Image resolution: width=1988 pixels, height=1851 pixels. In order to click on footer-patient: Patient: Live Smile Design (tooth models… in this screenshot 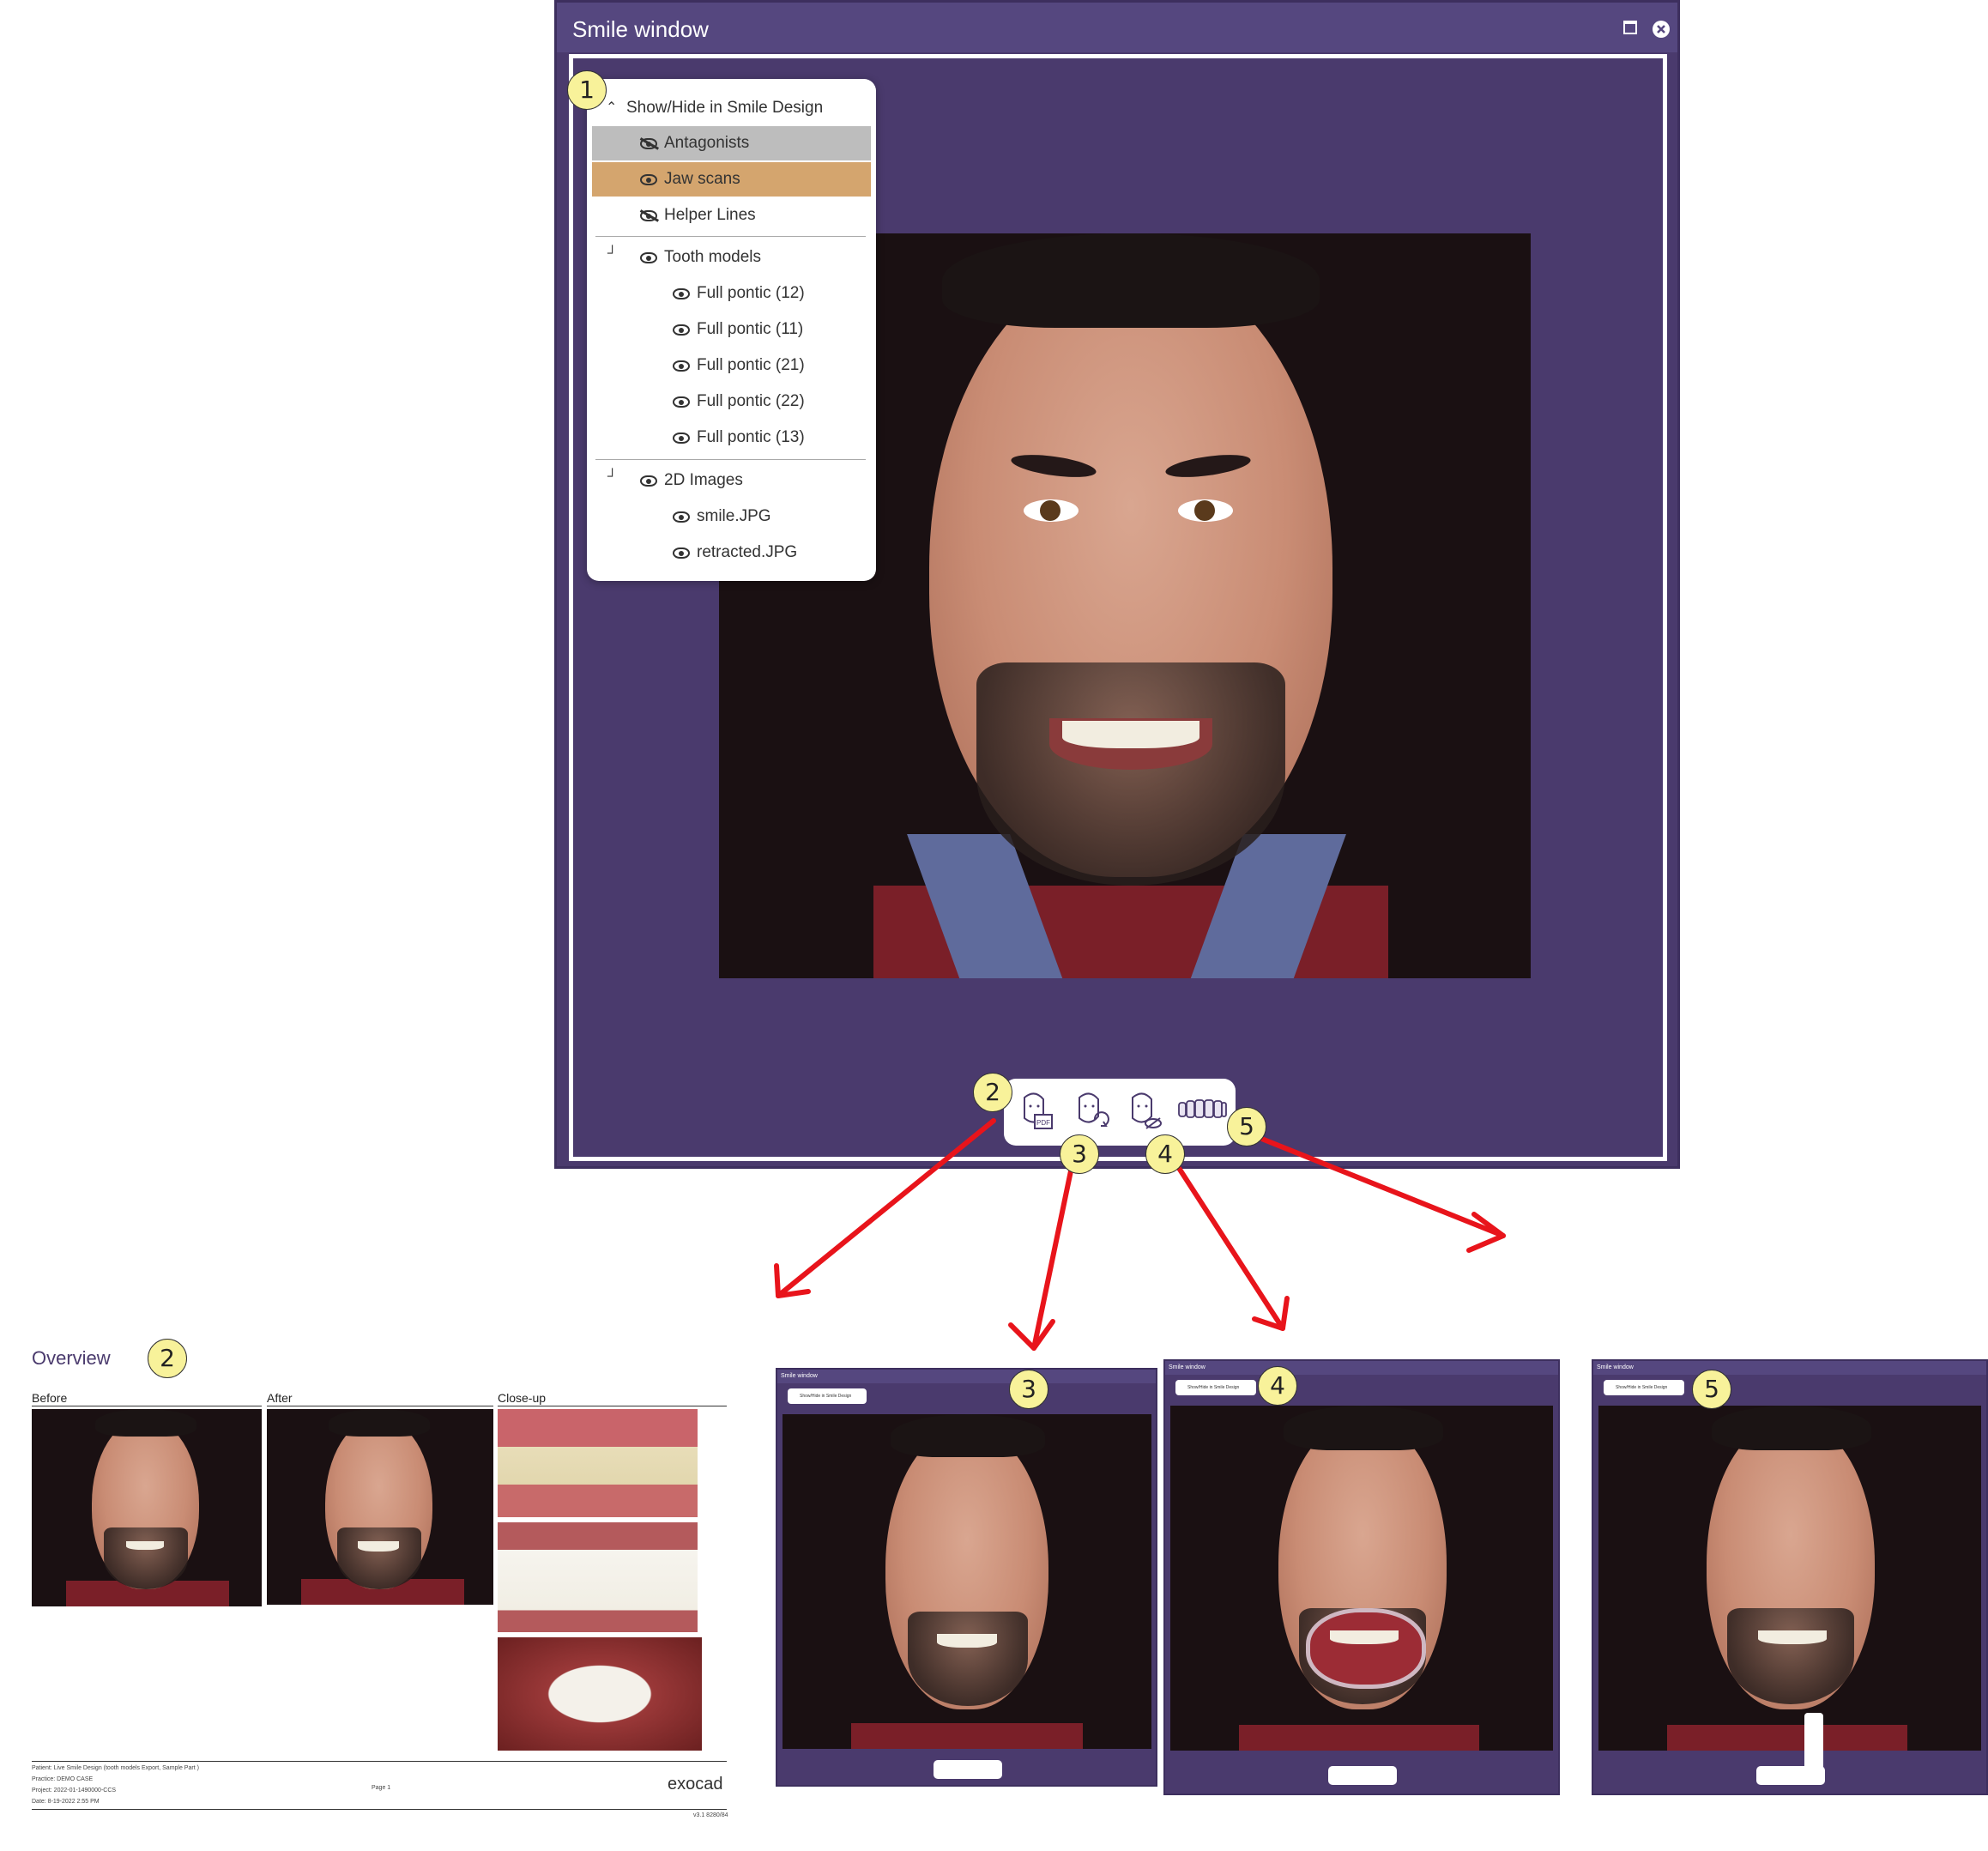, I will do `click(115, 1768)`.